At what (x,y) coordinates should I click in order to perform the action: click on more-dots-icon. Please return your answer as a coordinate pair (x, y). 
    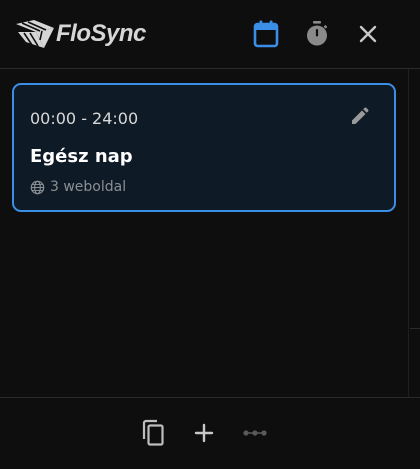
    Looking at the image, I should click on (255, 433).